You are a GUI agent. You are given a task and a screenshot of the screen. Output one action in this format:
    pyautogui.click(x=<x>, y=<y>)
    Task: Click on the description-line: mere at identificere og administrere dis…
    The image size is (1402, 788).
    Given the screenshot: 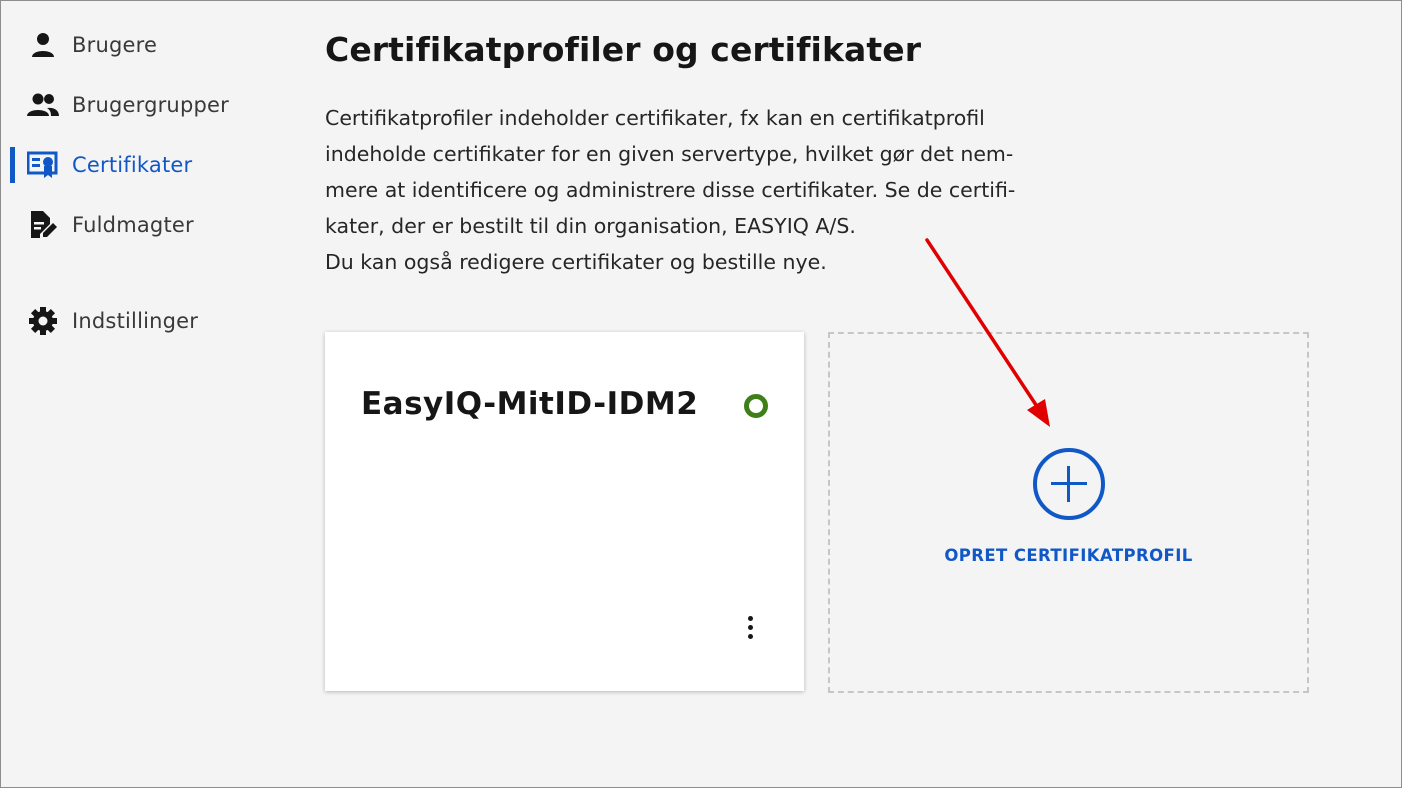 What is the action you would take?
    pyautogui.click(x=670, y=190)
    